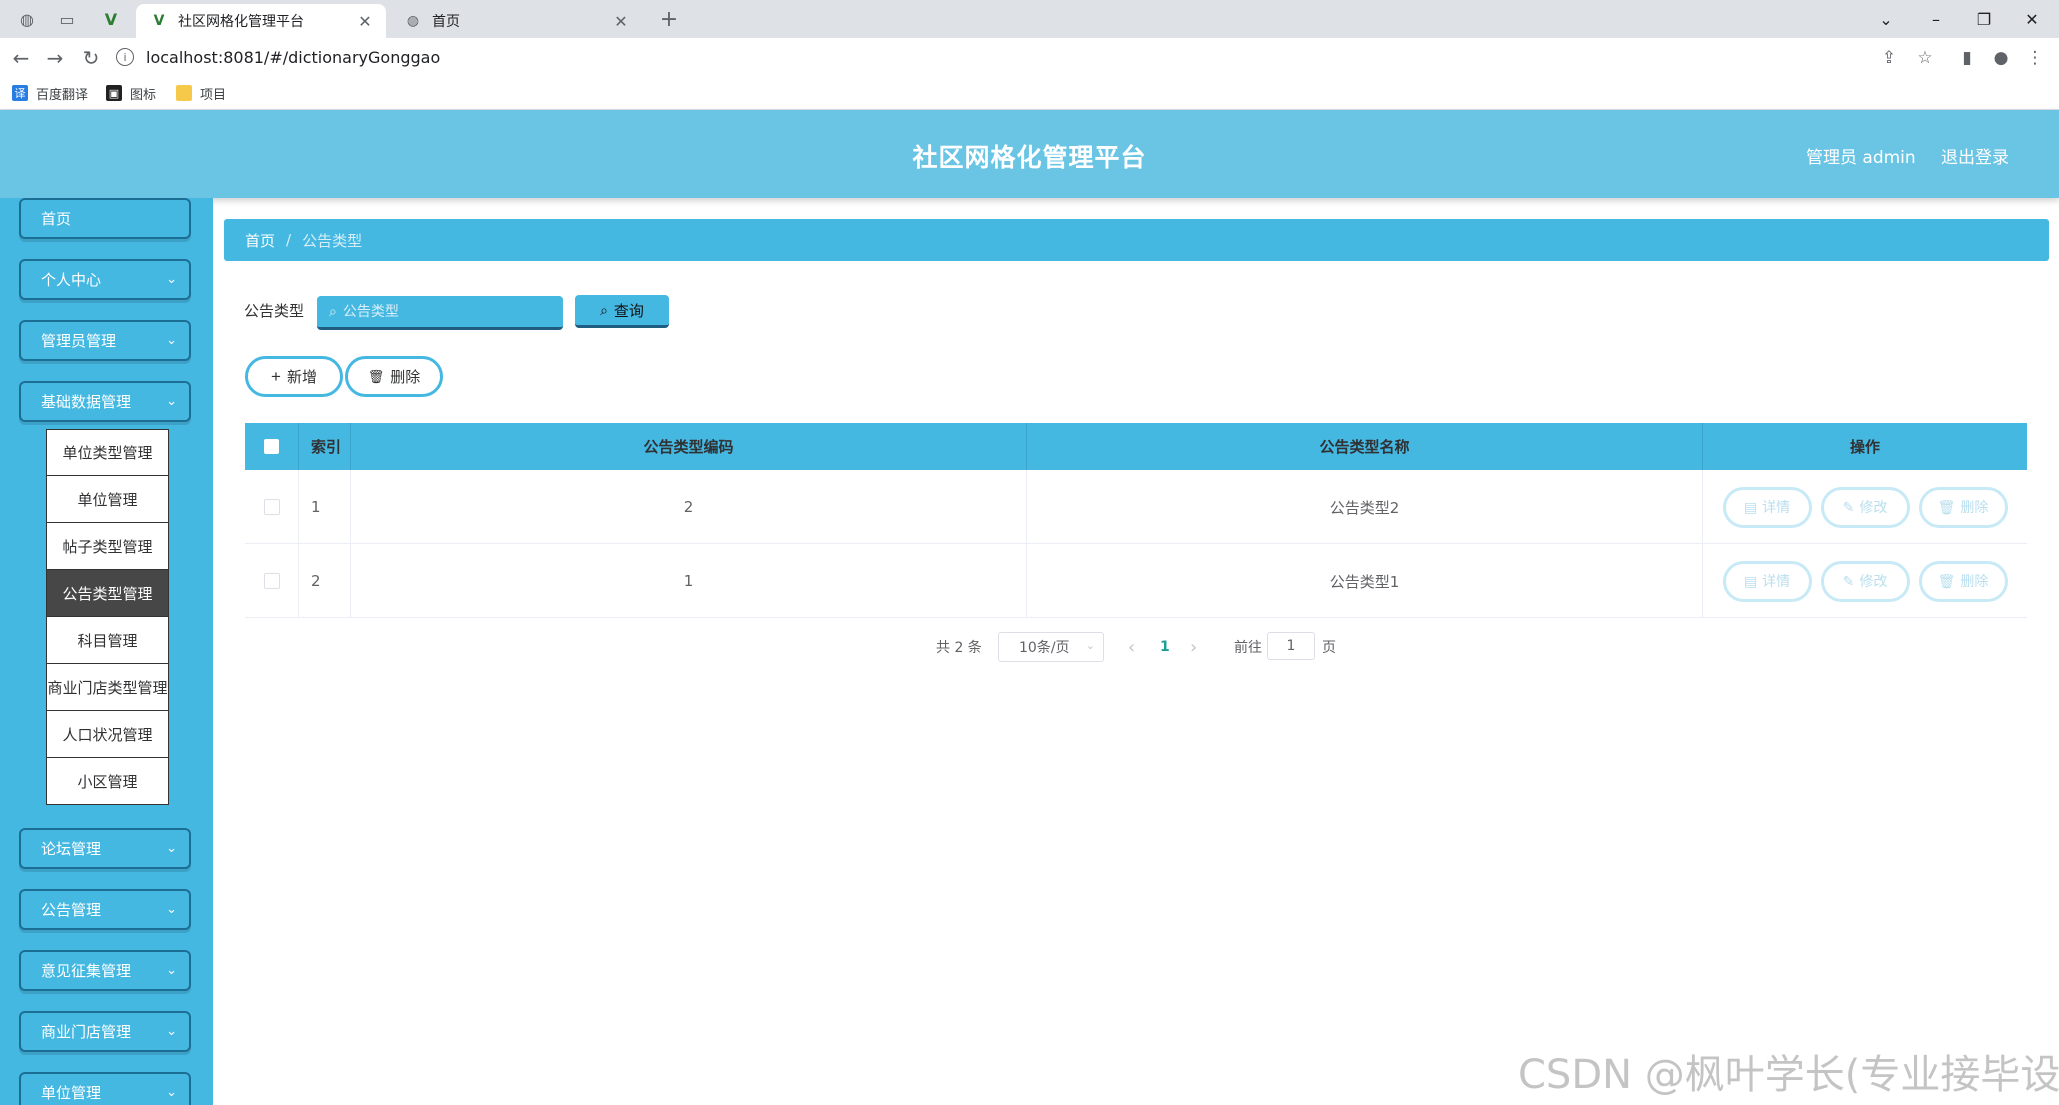 The image size is (2059, 1105). Describe the element at coordinates (21, 58) in the screenshot. I see `back-arrow-icon: ←` at that location.